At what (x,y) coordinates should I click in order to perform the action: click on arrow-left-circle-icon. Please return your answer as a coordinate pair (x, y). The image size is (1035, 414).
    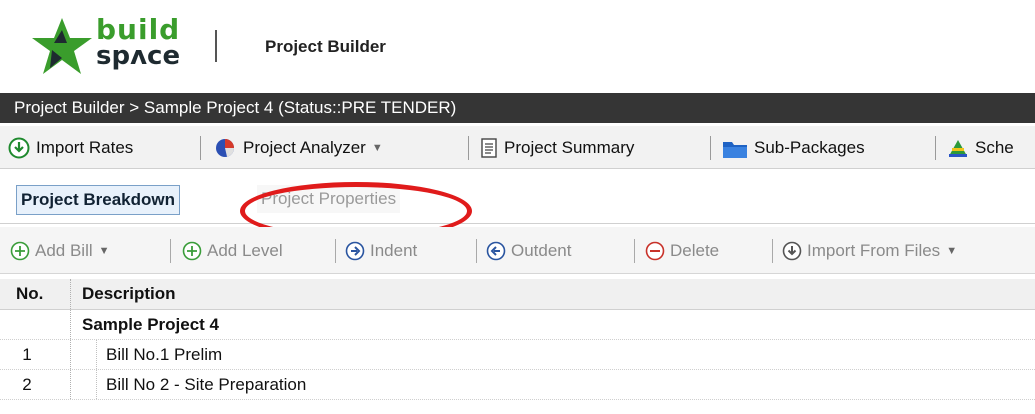
    Looking at the image, I should click on (496, 251).